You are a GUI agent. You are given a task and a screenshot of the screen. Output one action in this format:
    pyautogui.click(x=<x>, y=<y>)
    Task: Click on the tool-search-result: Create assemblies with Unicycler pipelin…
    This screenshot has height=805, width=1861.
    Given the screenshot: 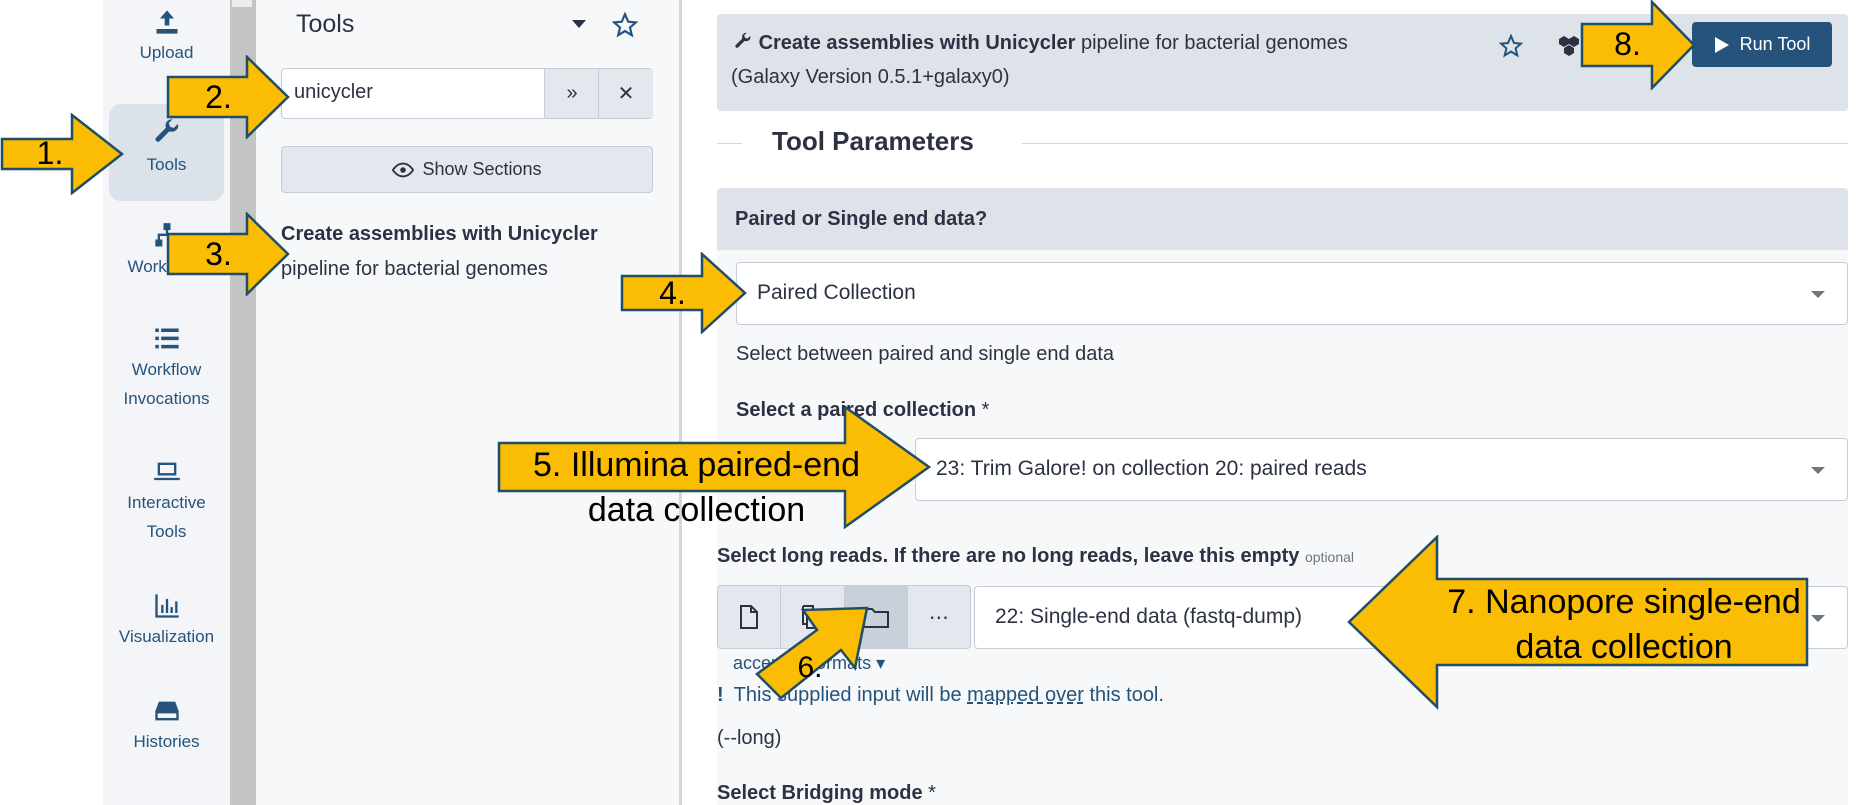 What is the action you would take?
    pyautogui.click(x=476, y=252)
    